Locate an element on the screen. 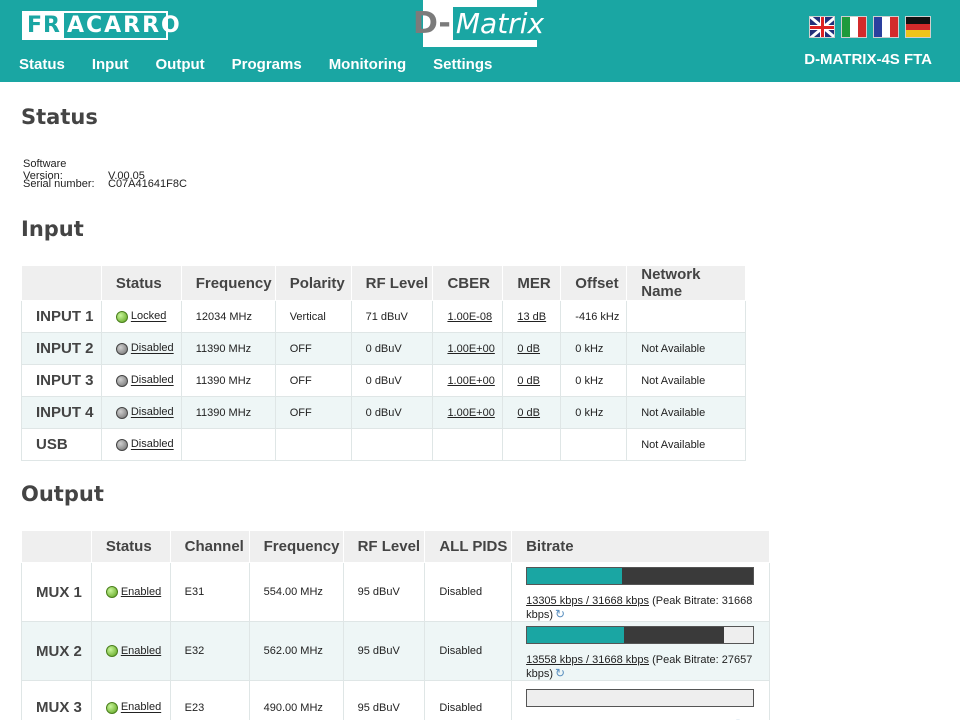  input-mer-cell: 13 dB is located at coordinates (532, 316).